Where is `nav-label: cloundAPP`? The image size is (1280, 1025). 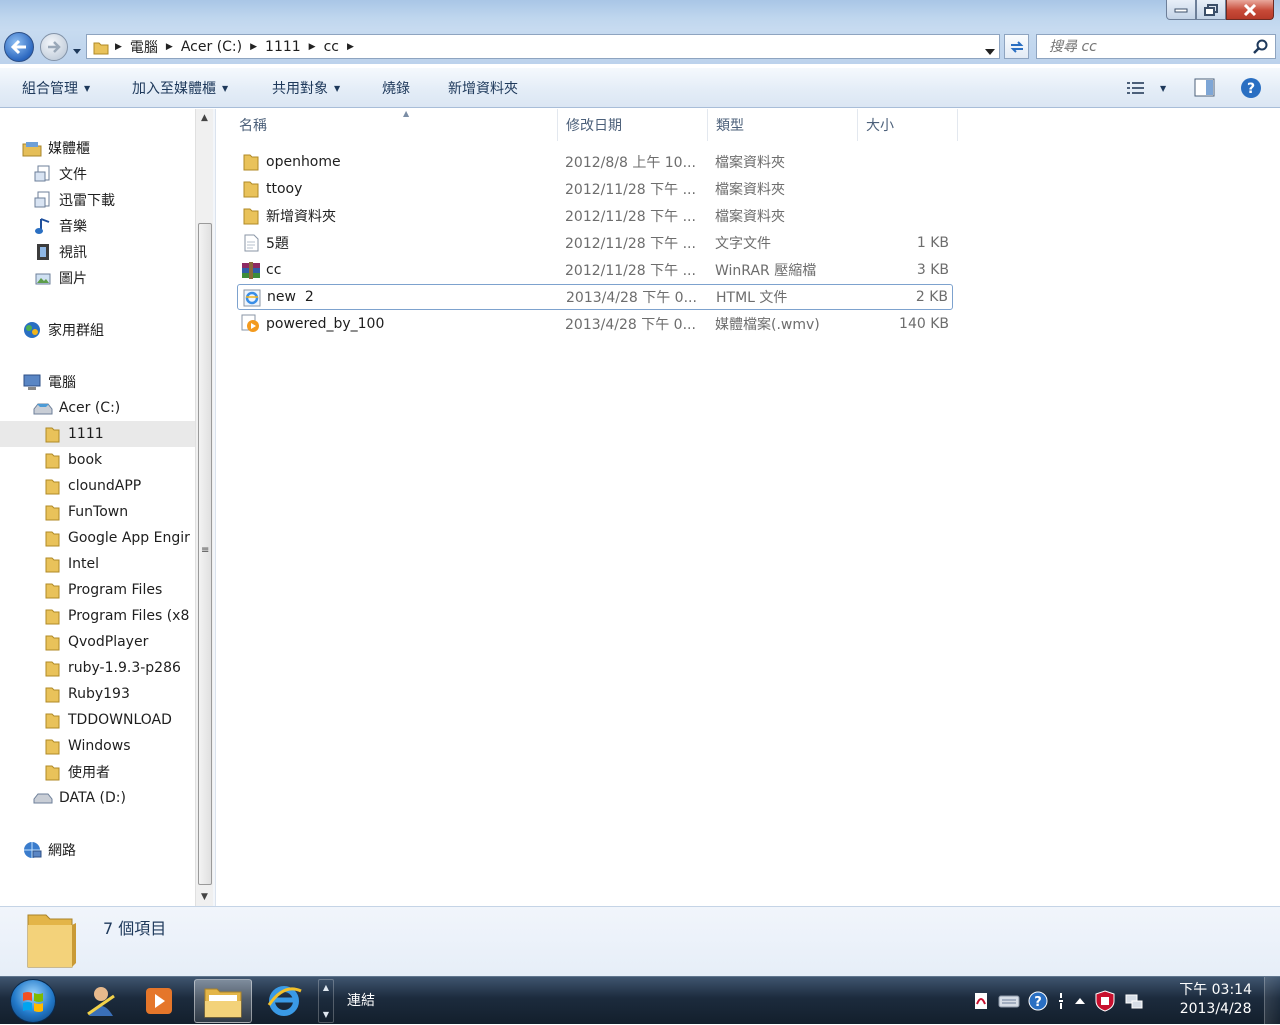 nav-label: cloundAPP is located at coordinates (105, 486).